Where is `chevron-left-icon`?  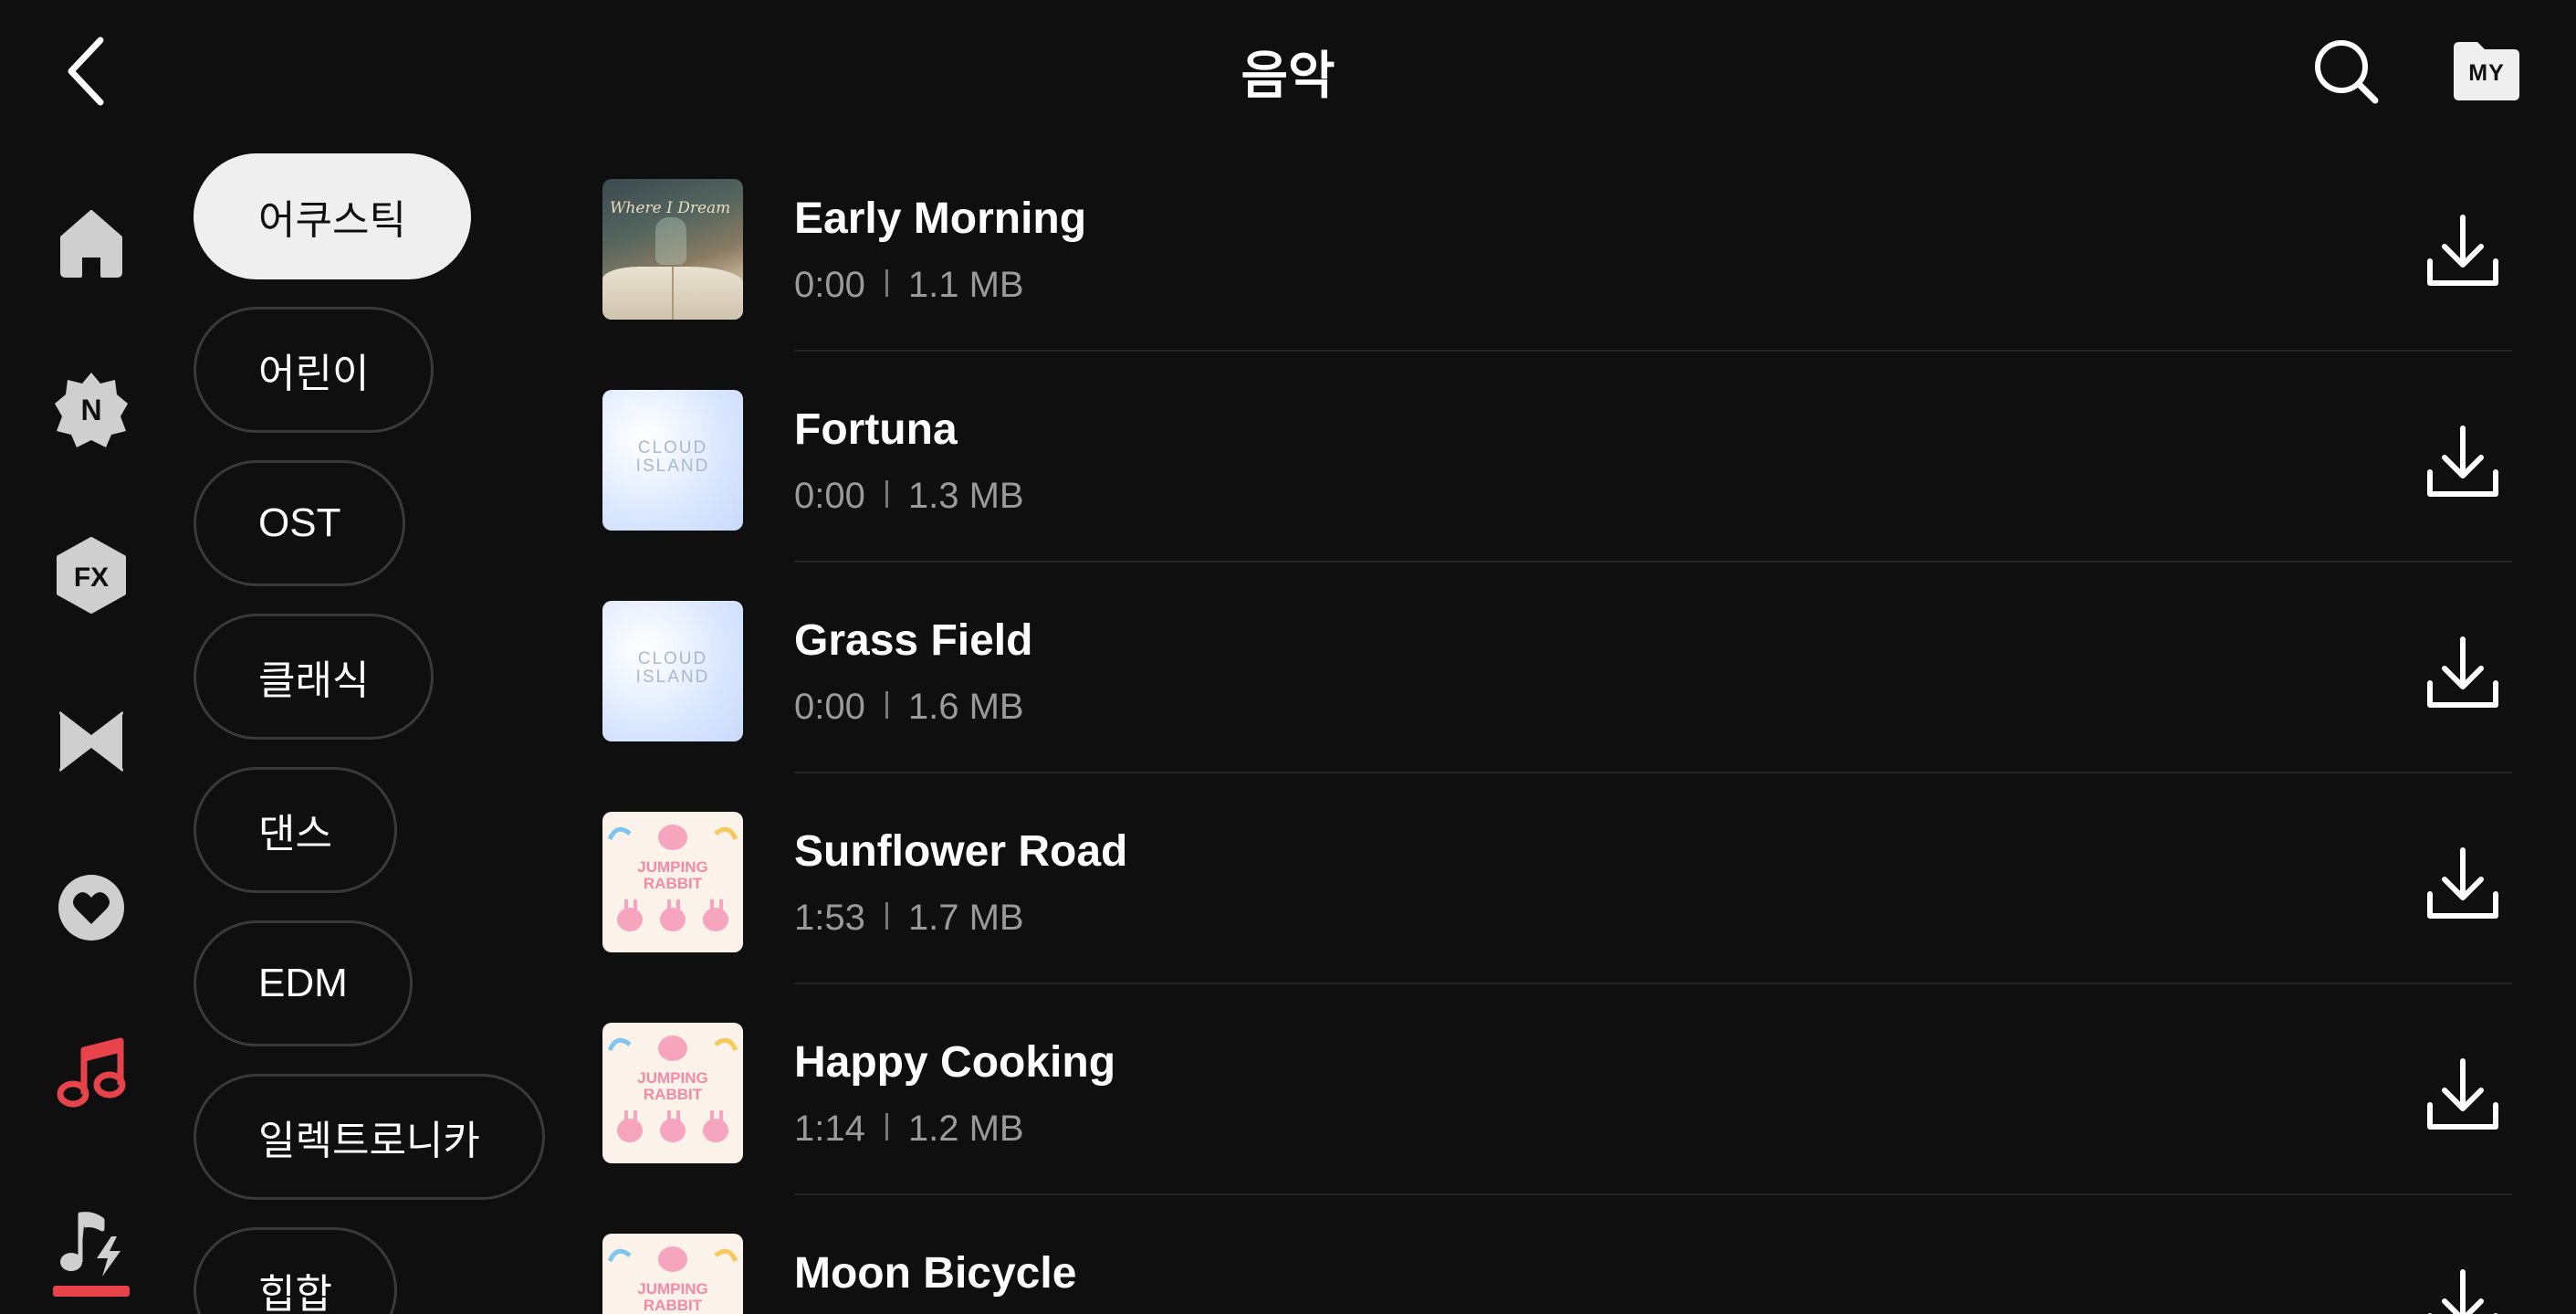 chevron-left-icon is located at coordinates (86, 71).